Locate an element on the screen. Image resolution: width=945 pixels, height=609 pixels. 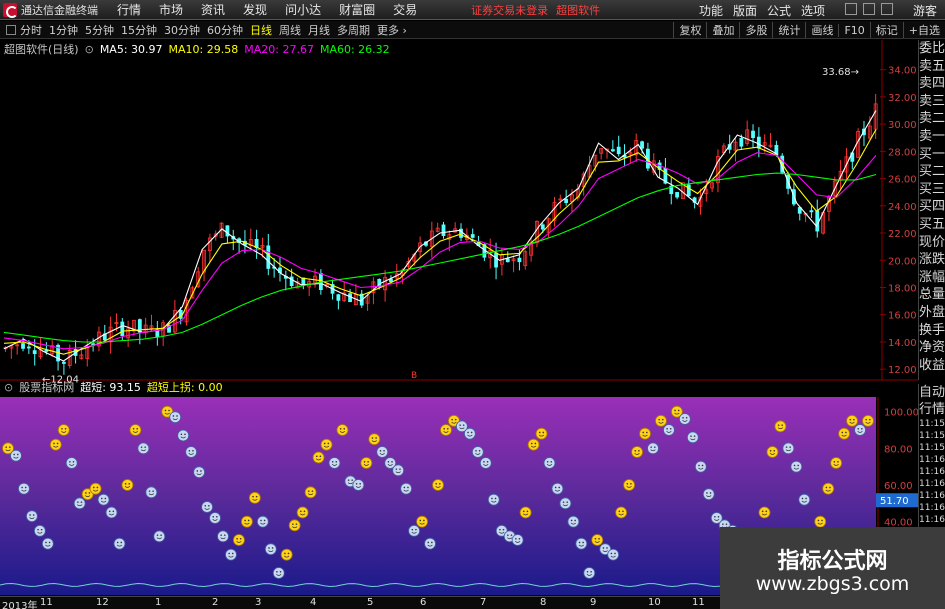
indicator-tick-label: 100.00 is located at coordinates (901, 413).